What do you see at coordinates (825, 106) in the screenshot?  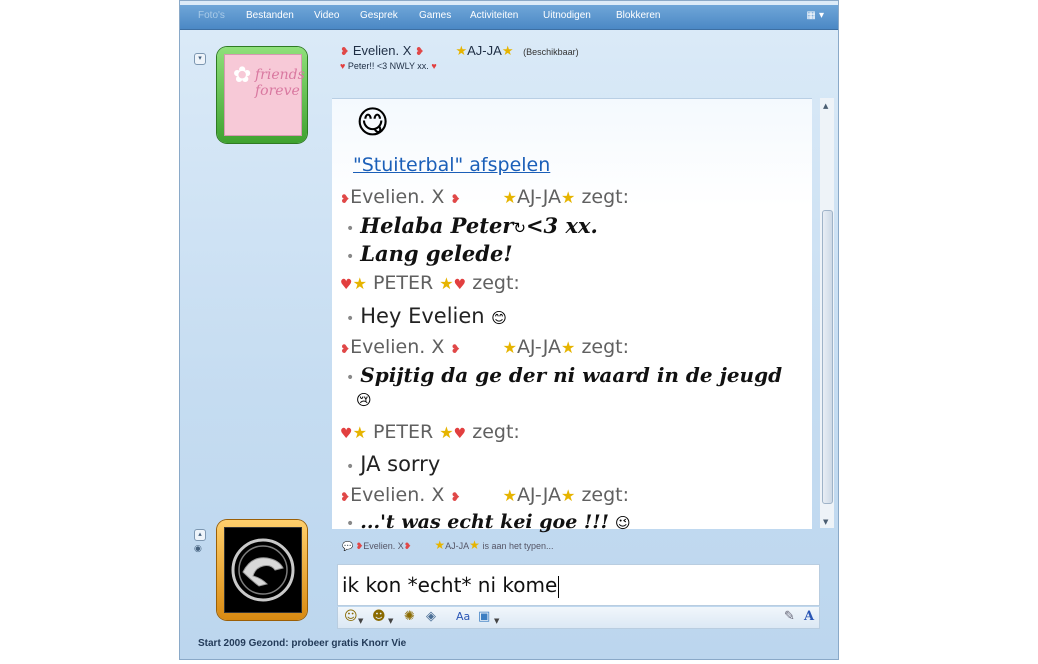 I see `scroll-up-icon: ▲` at bounding box center [825, 106].